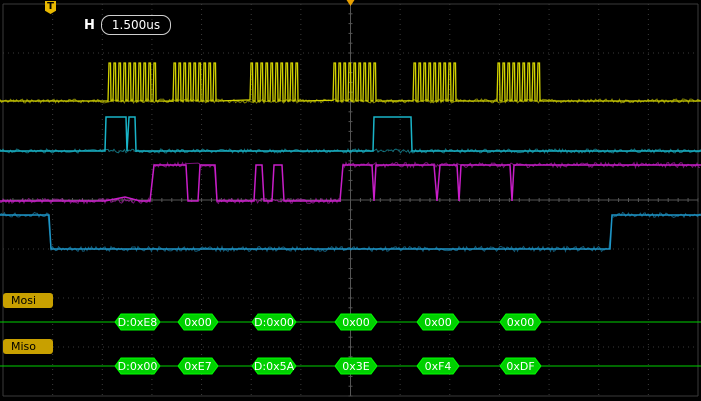 The image size is (701, 401). Describe the element at coordinates (197, 366) in the screenshot. I see `bus-frame-value: 0xE7` at that location.